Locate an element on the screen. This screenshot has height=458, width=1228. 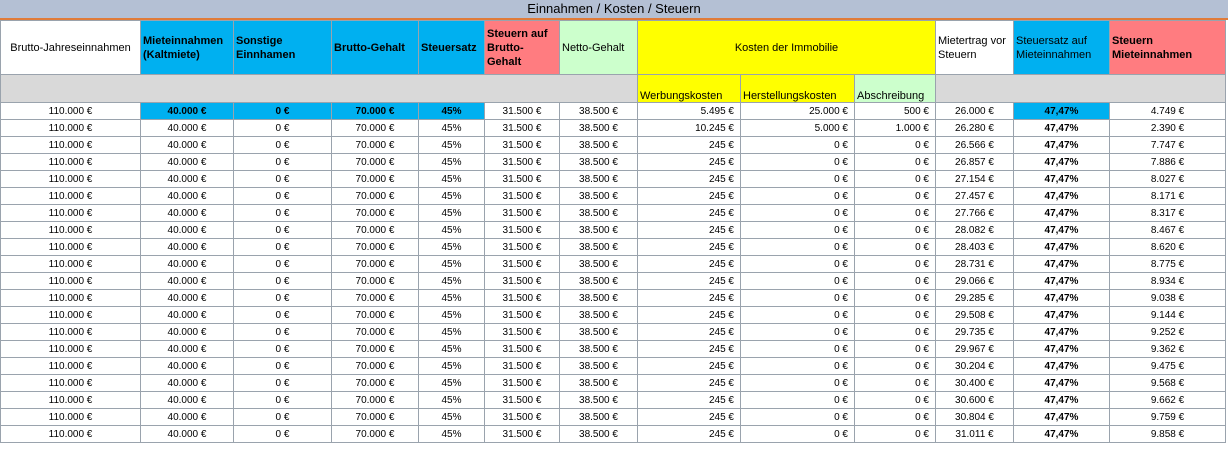
cell-mietertrag: 30.400 € is located at coordinates (974, 383).